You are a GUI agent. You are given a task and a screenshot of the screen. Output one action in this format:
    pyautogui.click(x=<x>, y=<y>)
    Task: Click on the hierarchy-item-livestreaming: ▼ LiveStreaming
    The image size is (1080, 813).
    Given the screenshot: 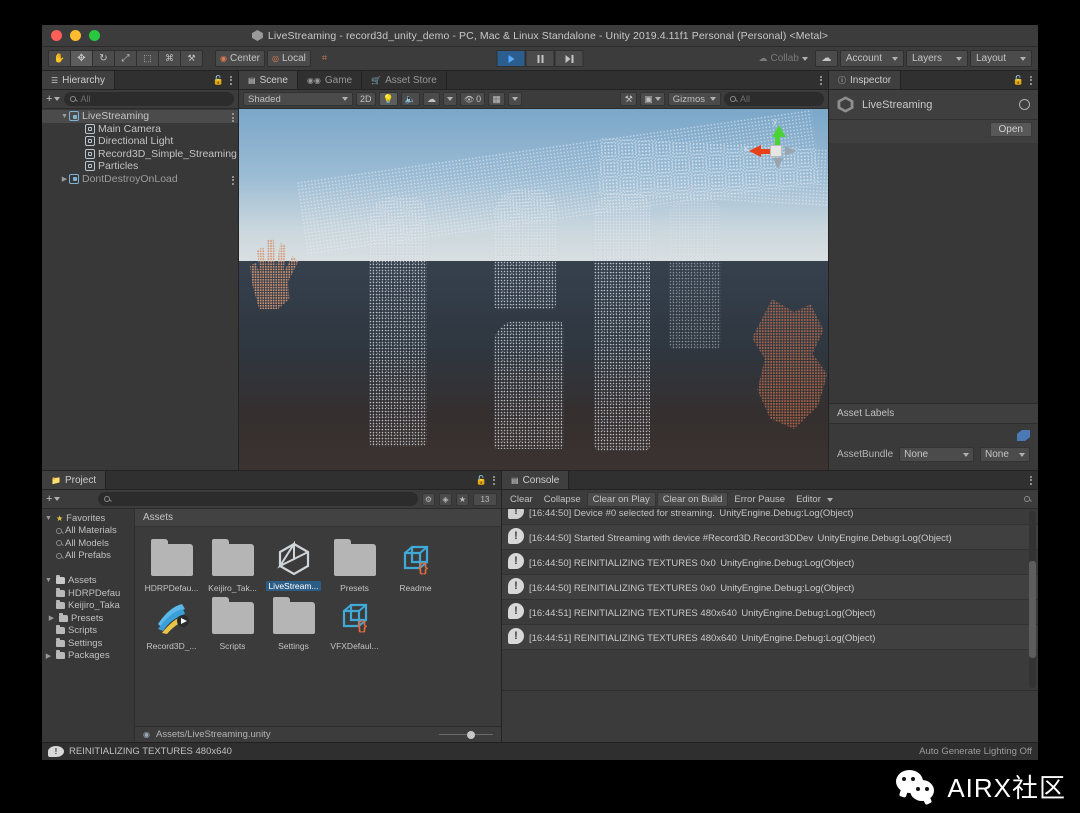 What is the action you would take?
    pyautogui.click(x=140, y=116)
    